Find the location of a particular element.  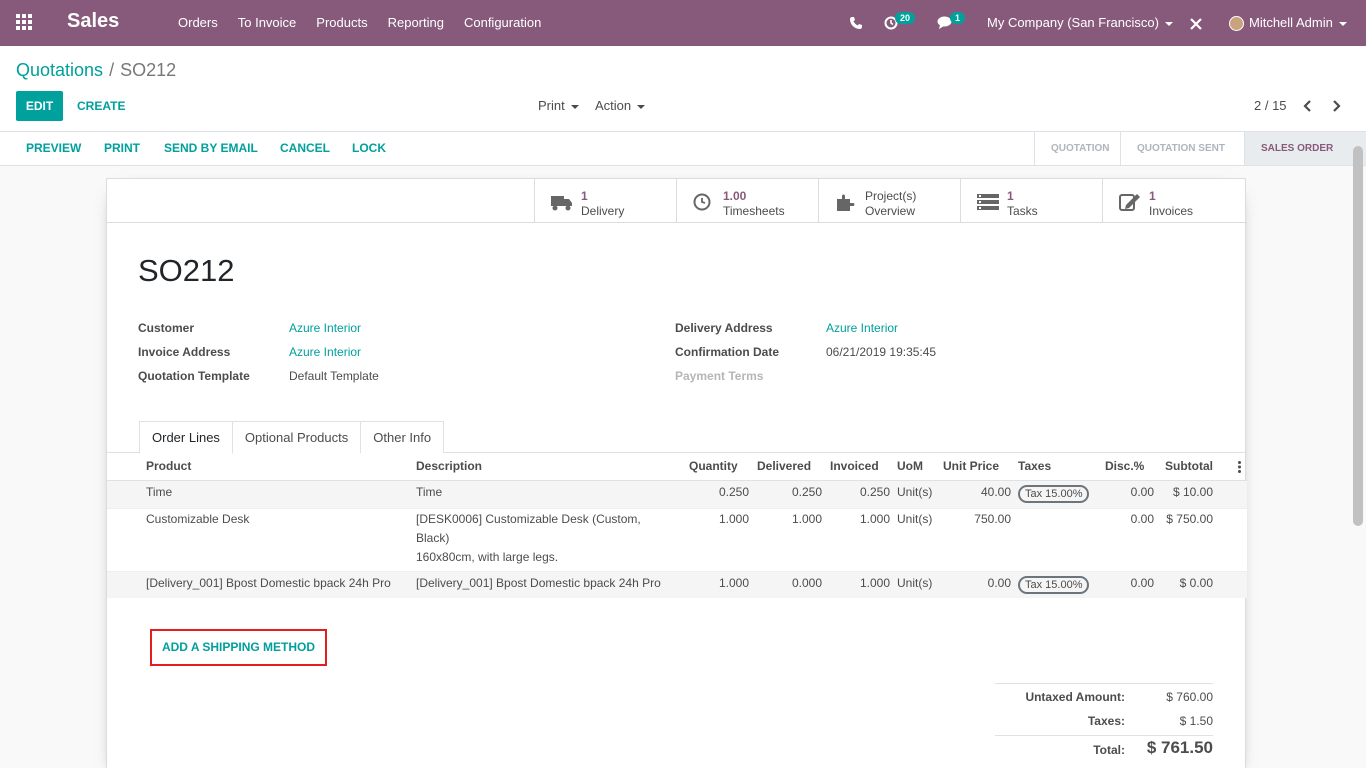

activity-clock-icon is located at coordinates (891, 23).